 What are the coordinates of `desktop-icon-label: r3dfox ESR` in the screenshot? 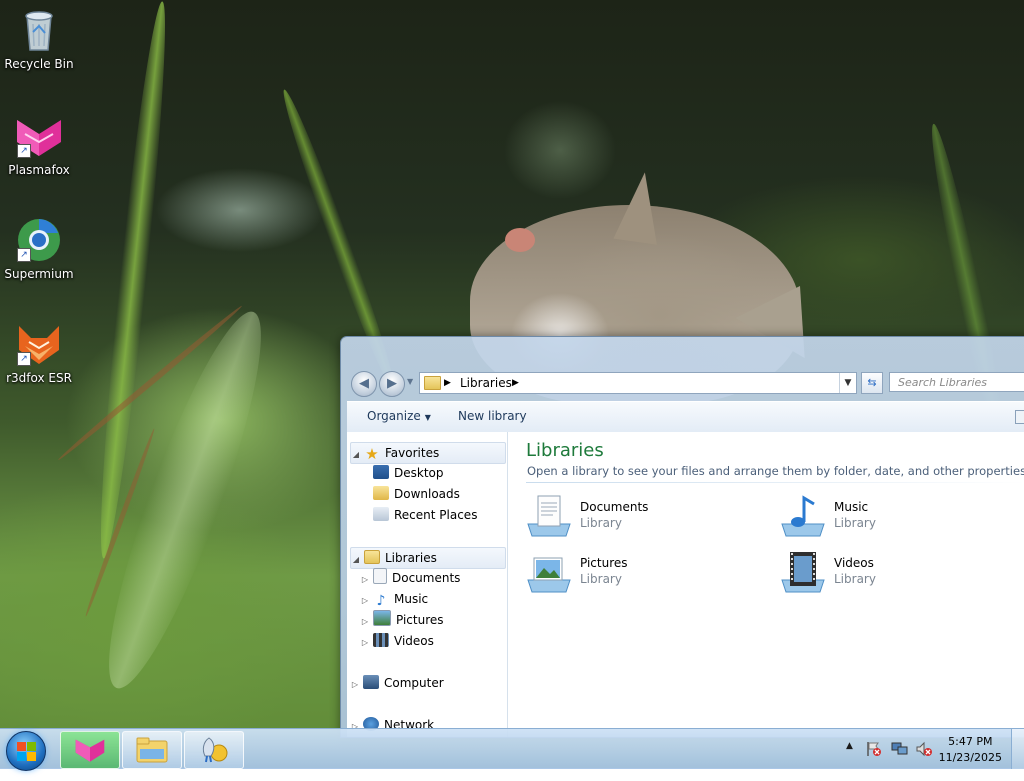 It's located at (39, 378).